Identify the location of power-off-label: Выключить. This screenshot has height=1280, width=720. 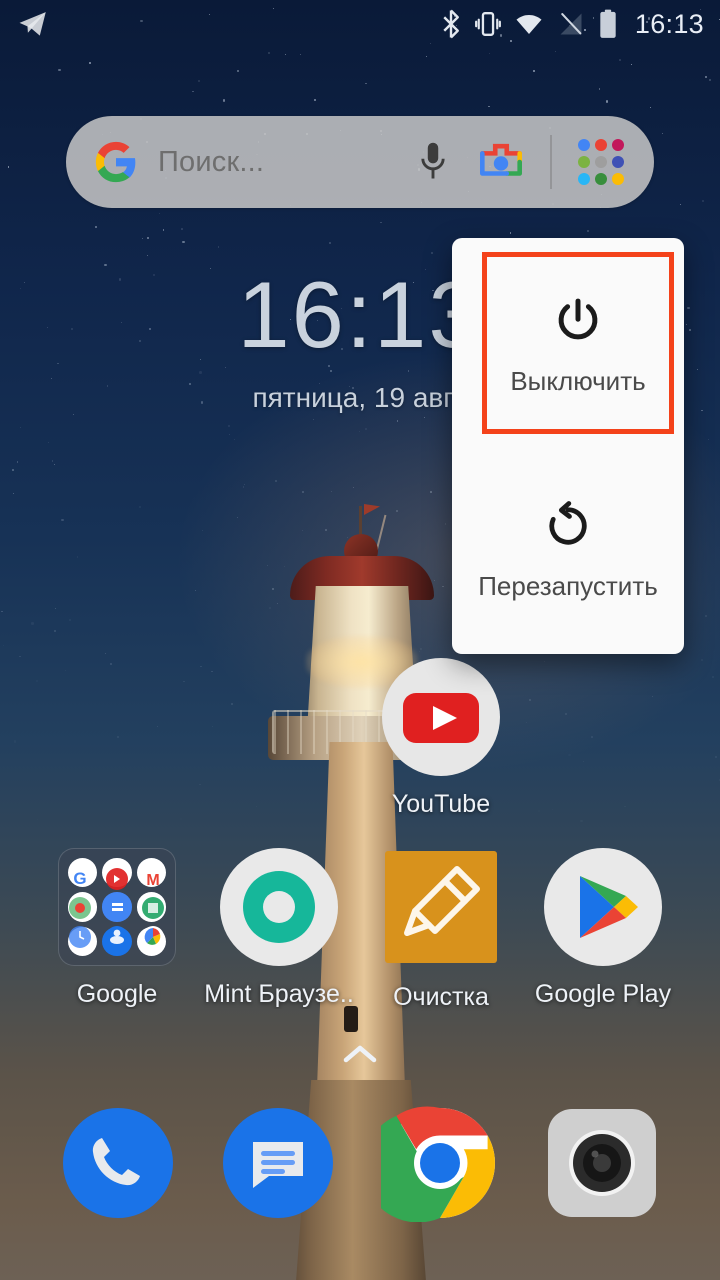
(578, 380).